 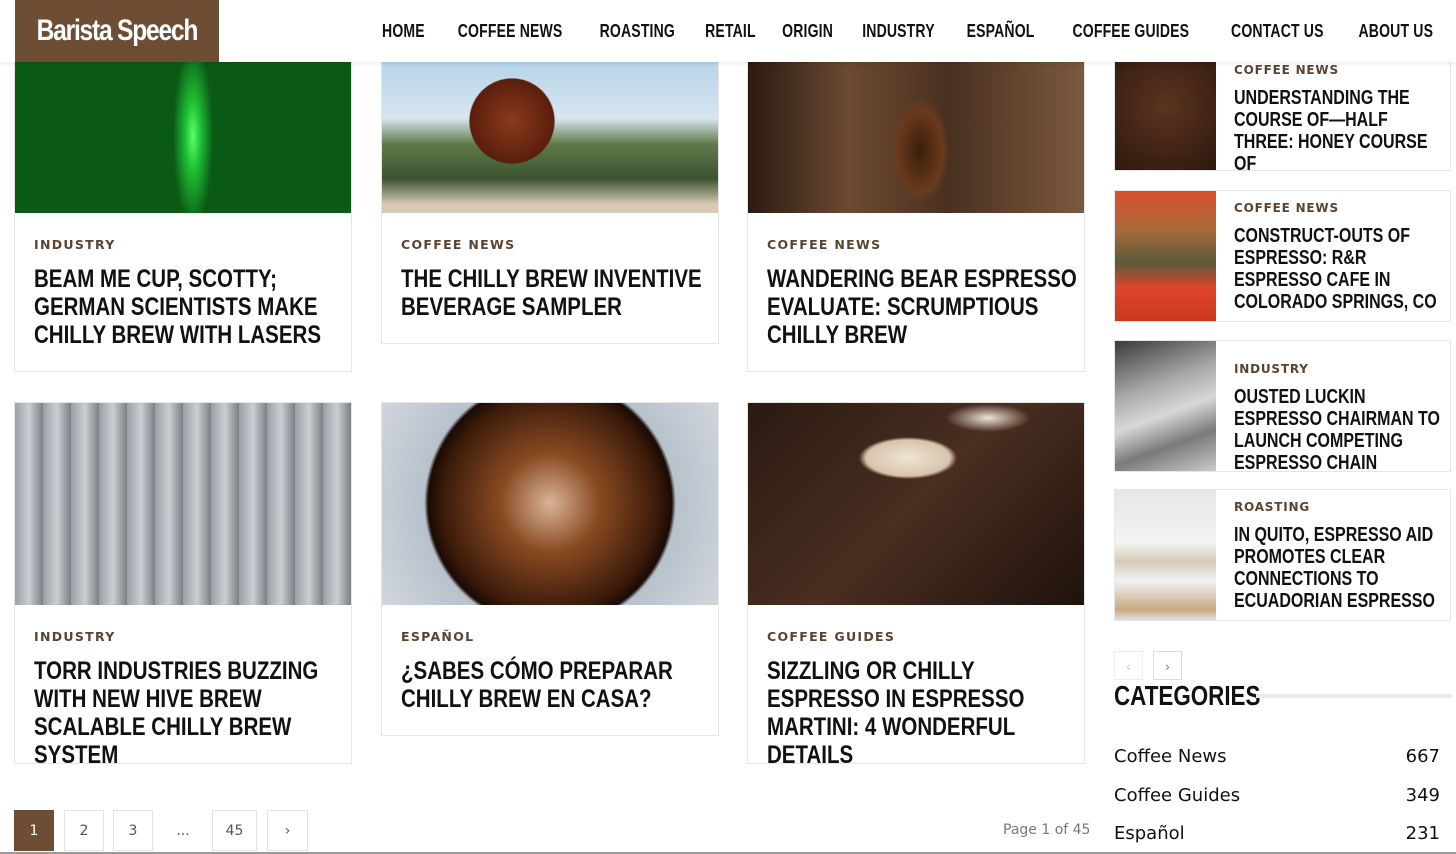 I want to click on chevron-left-icon: ‹, so click(x=1128, y=665).